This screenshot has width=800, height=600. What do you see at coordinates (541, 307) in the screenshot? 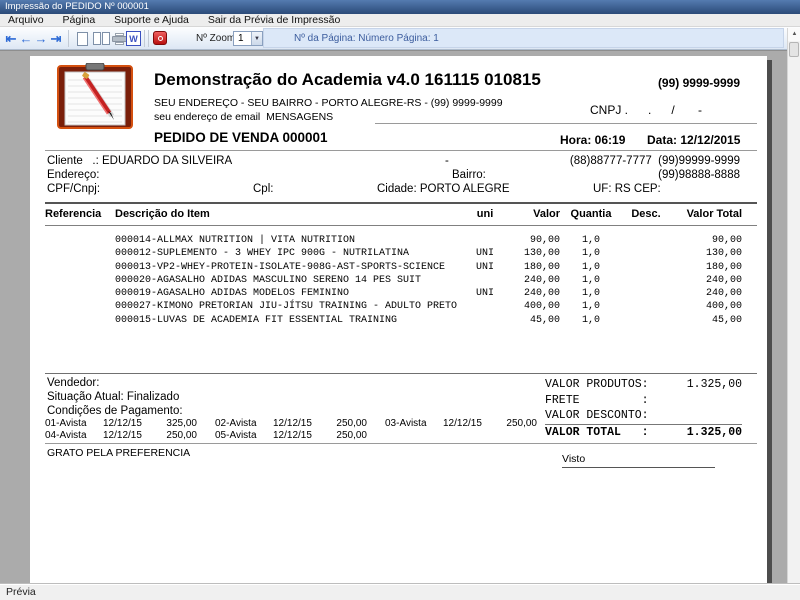
I see `item-valor: 400,00` at bounding box center [541, 307].